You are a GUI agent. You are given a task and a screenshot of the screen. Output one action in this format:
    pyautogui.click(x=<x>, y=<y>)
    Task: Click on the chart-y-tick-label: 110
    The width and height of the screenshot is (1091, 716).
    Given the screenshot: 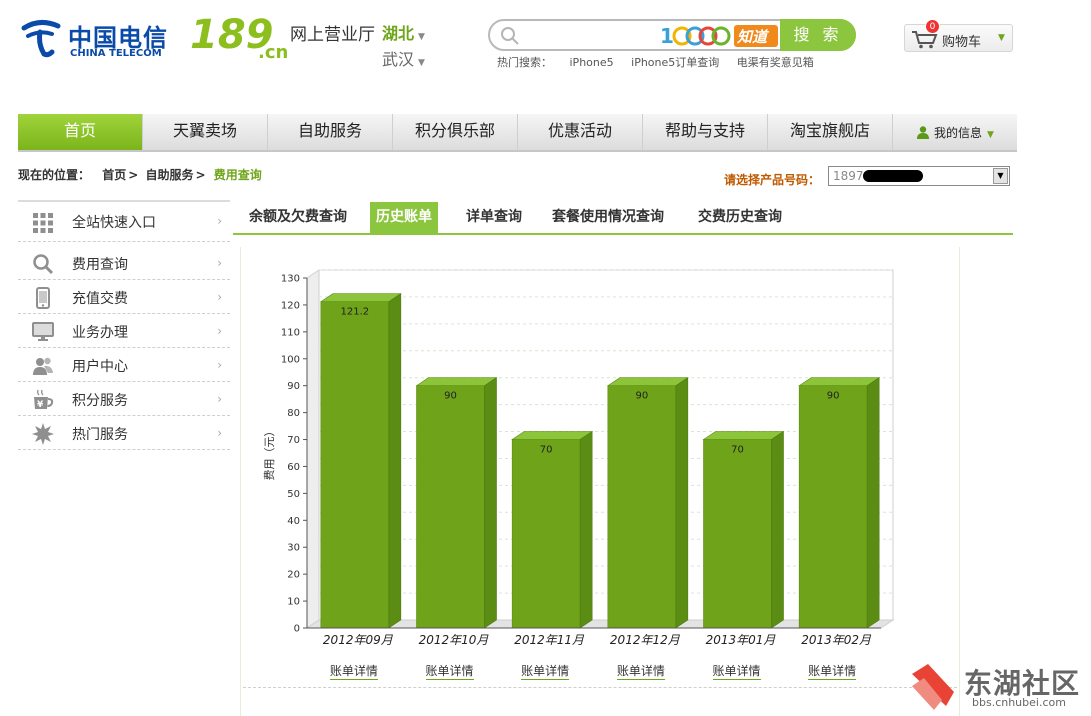 What is the action you would take?
    pyautogui.click(x=290, y=332)
    